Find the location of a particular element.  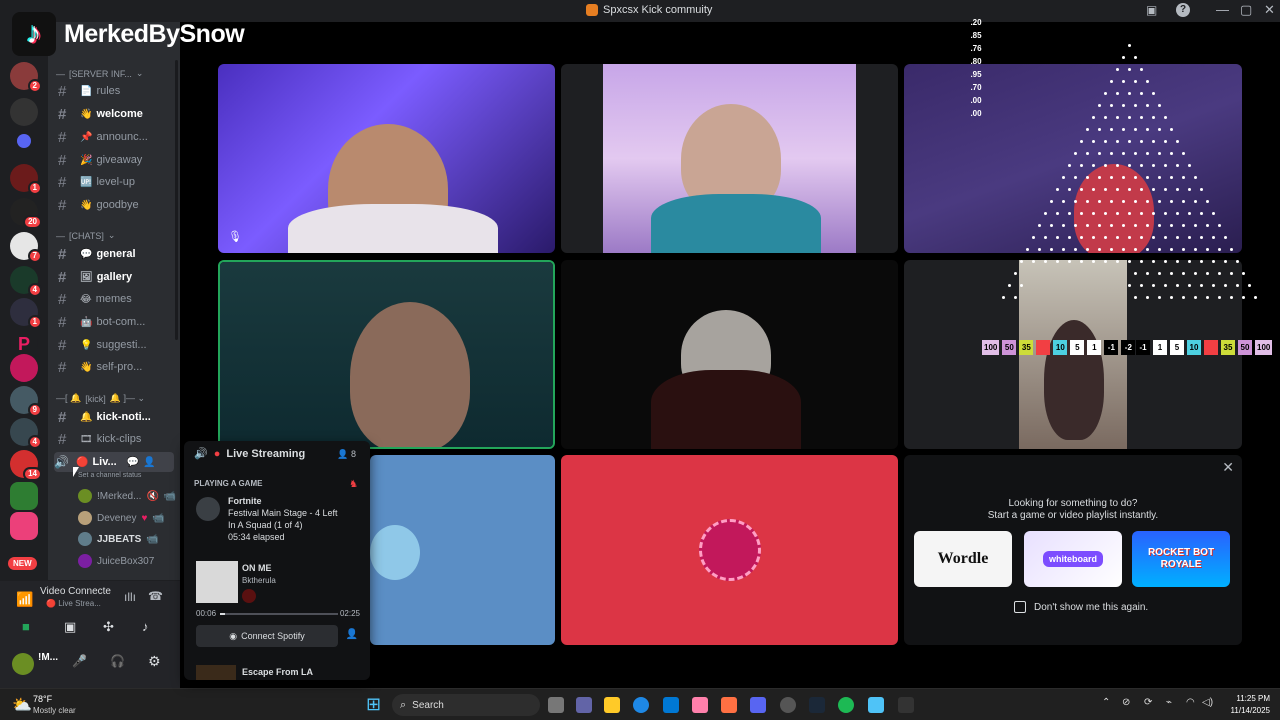

maximize-button: ▢ is located at coordinates (1246, 10).